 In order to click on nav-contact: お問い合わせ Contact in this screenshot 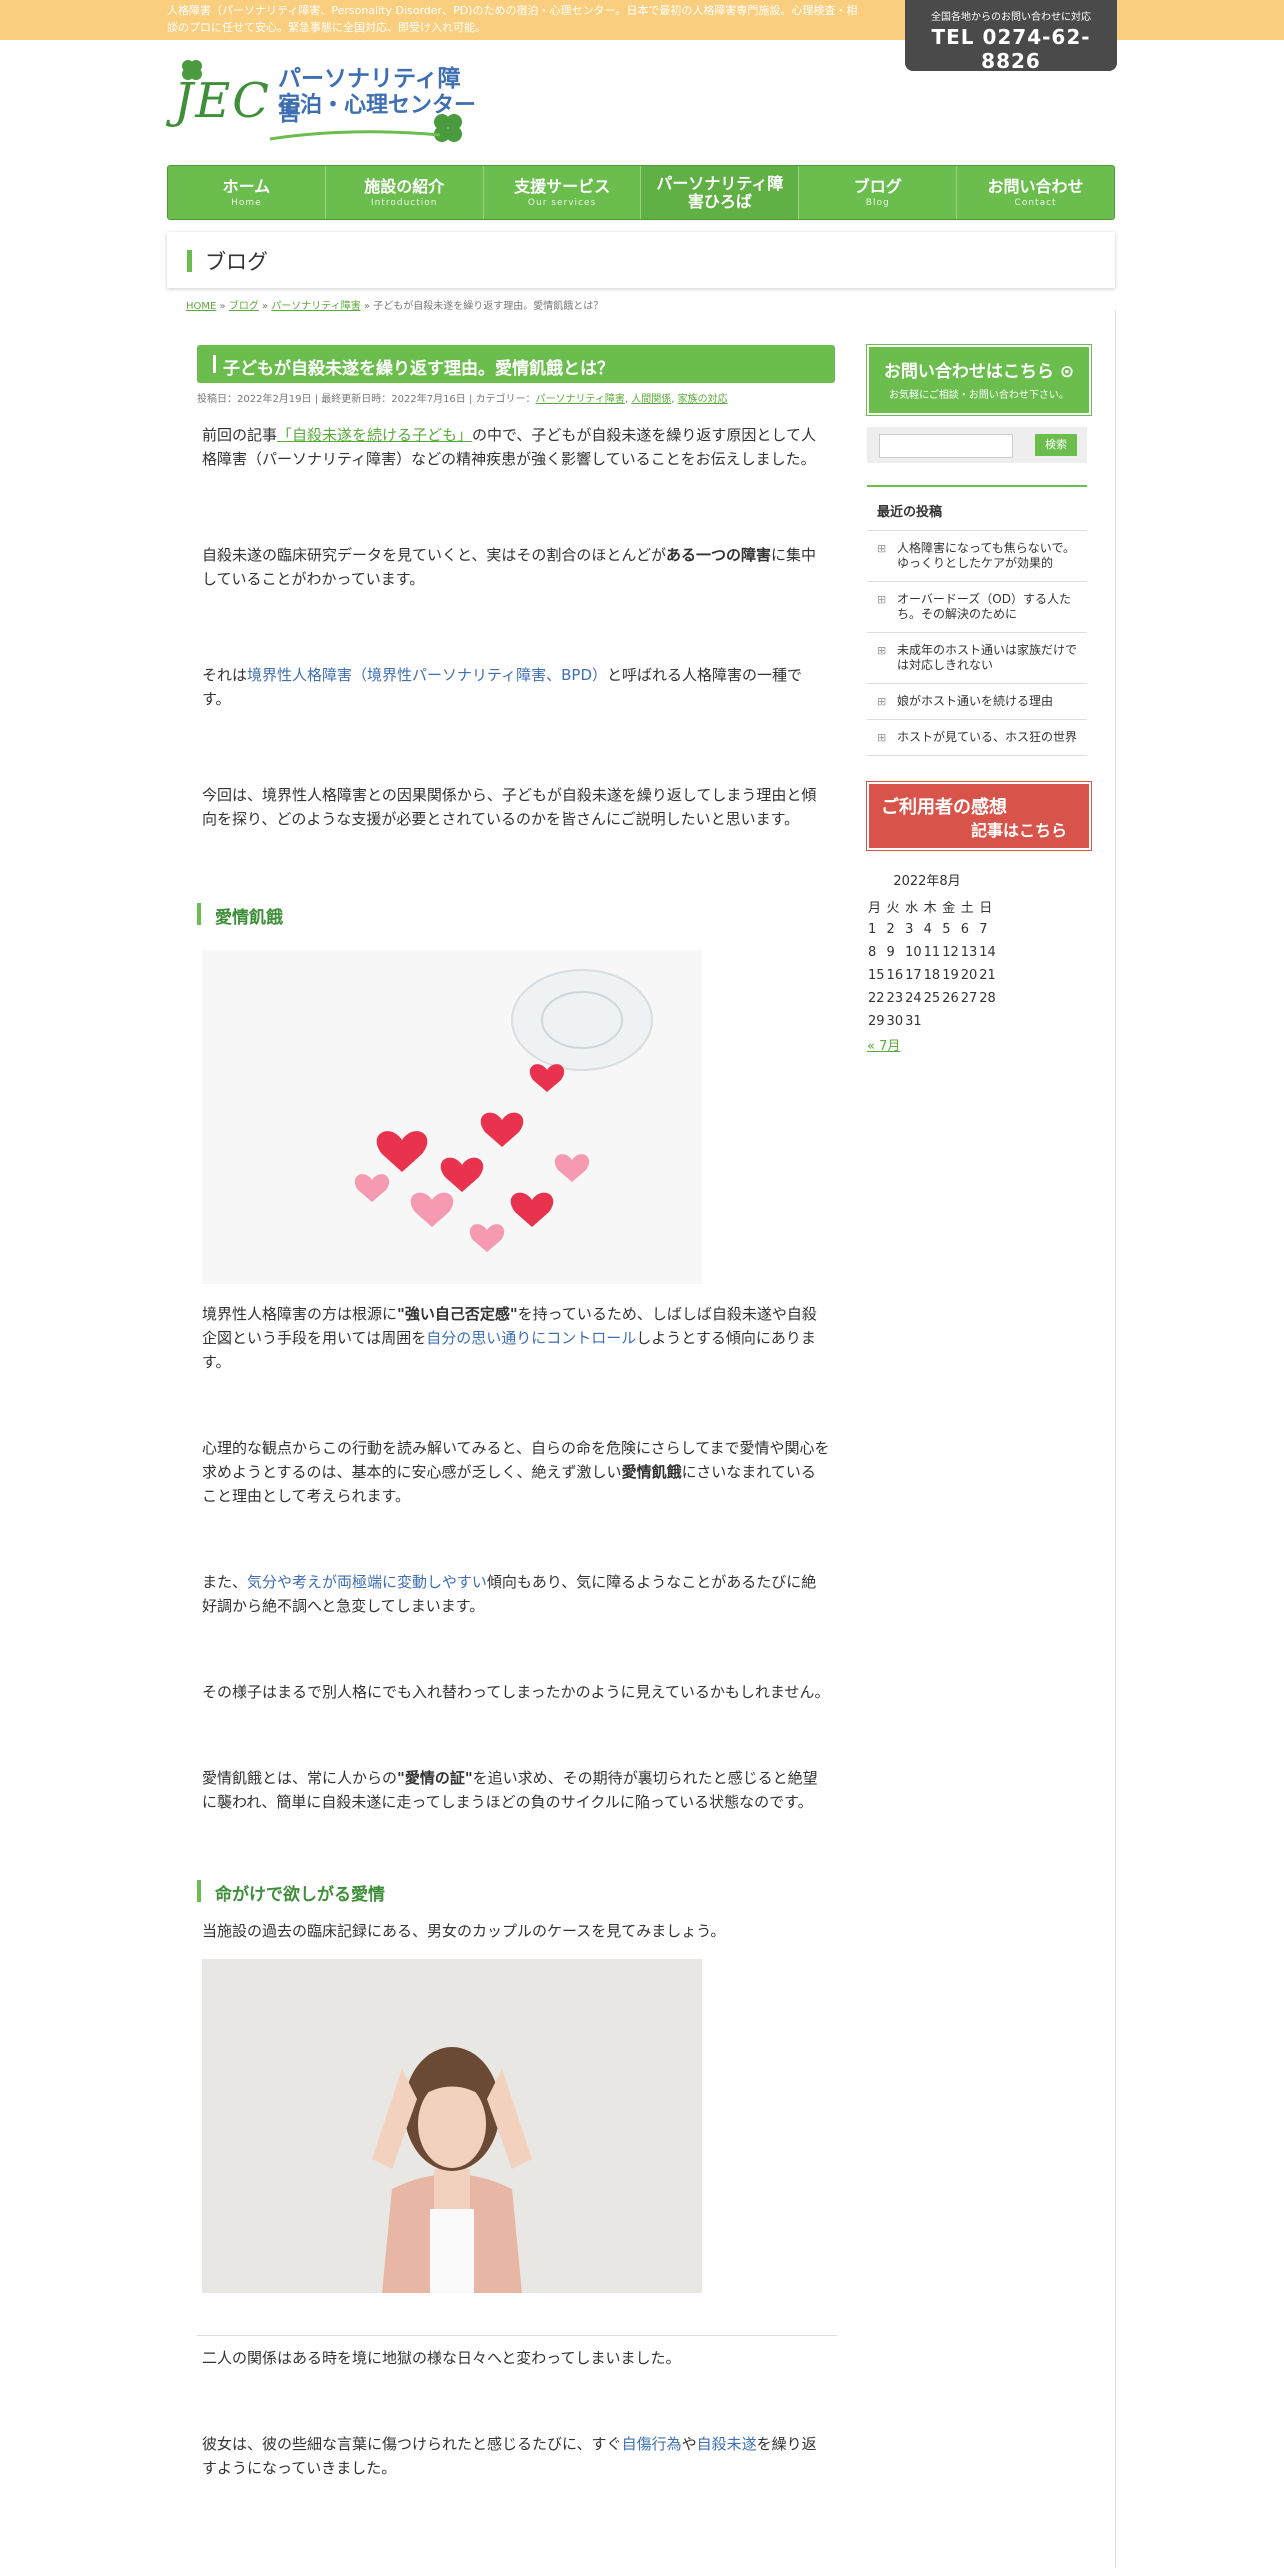, I will do `click(1035, 192)`.